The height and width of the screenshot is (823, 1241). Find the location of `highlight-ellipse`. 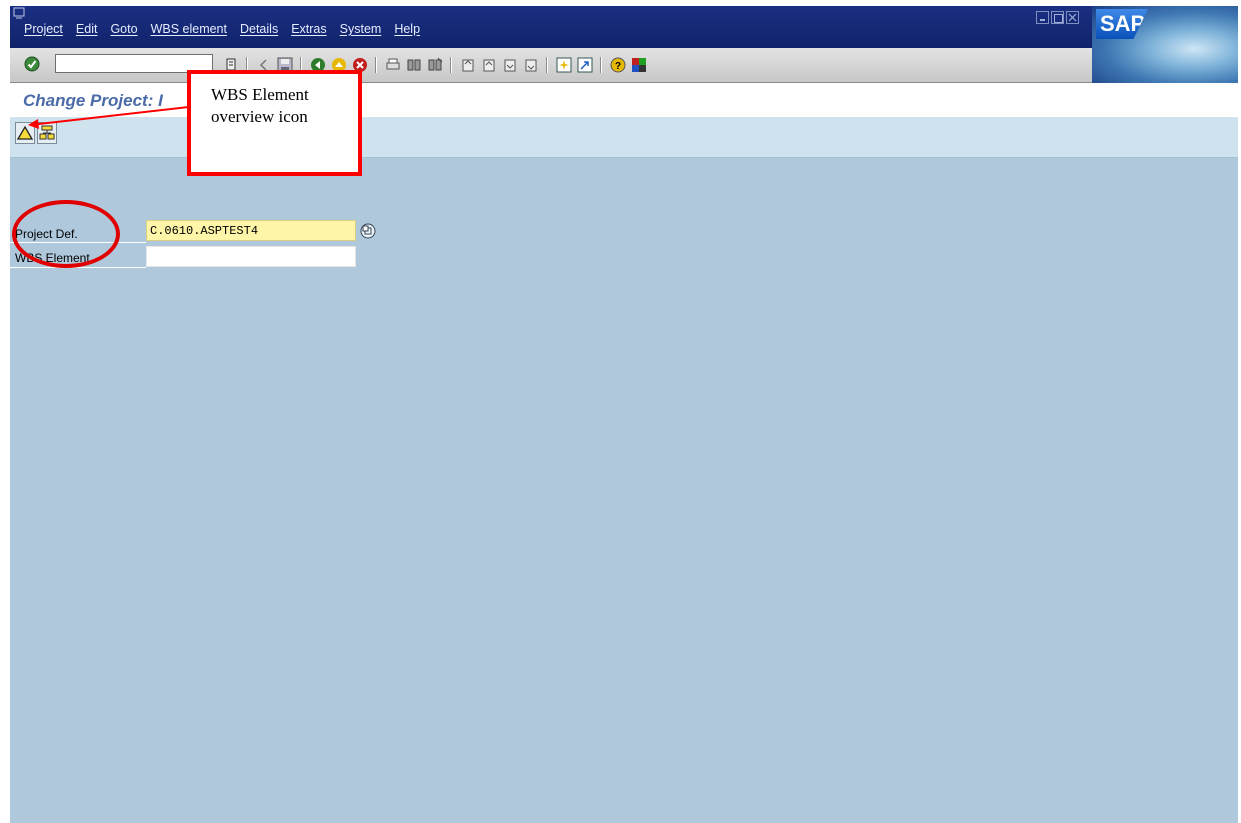

highlight-ellipse is located at coordinates (66, 234).